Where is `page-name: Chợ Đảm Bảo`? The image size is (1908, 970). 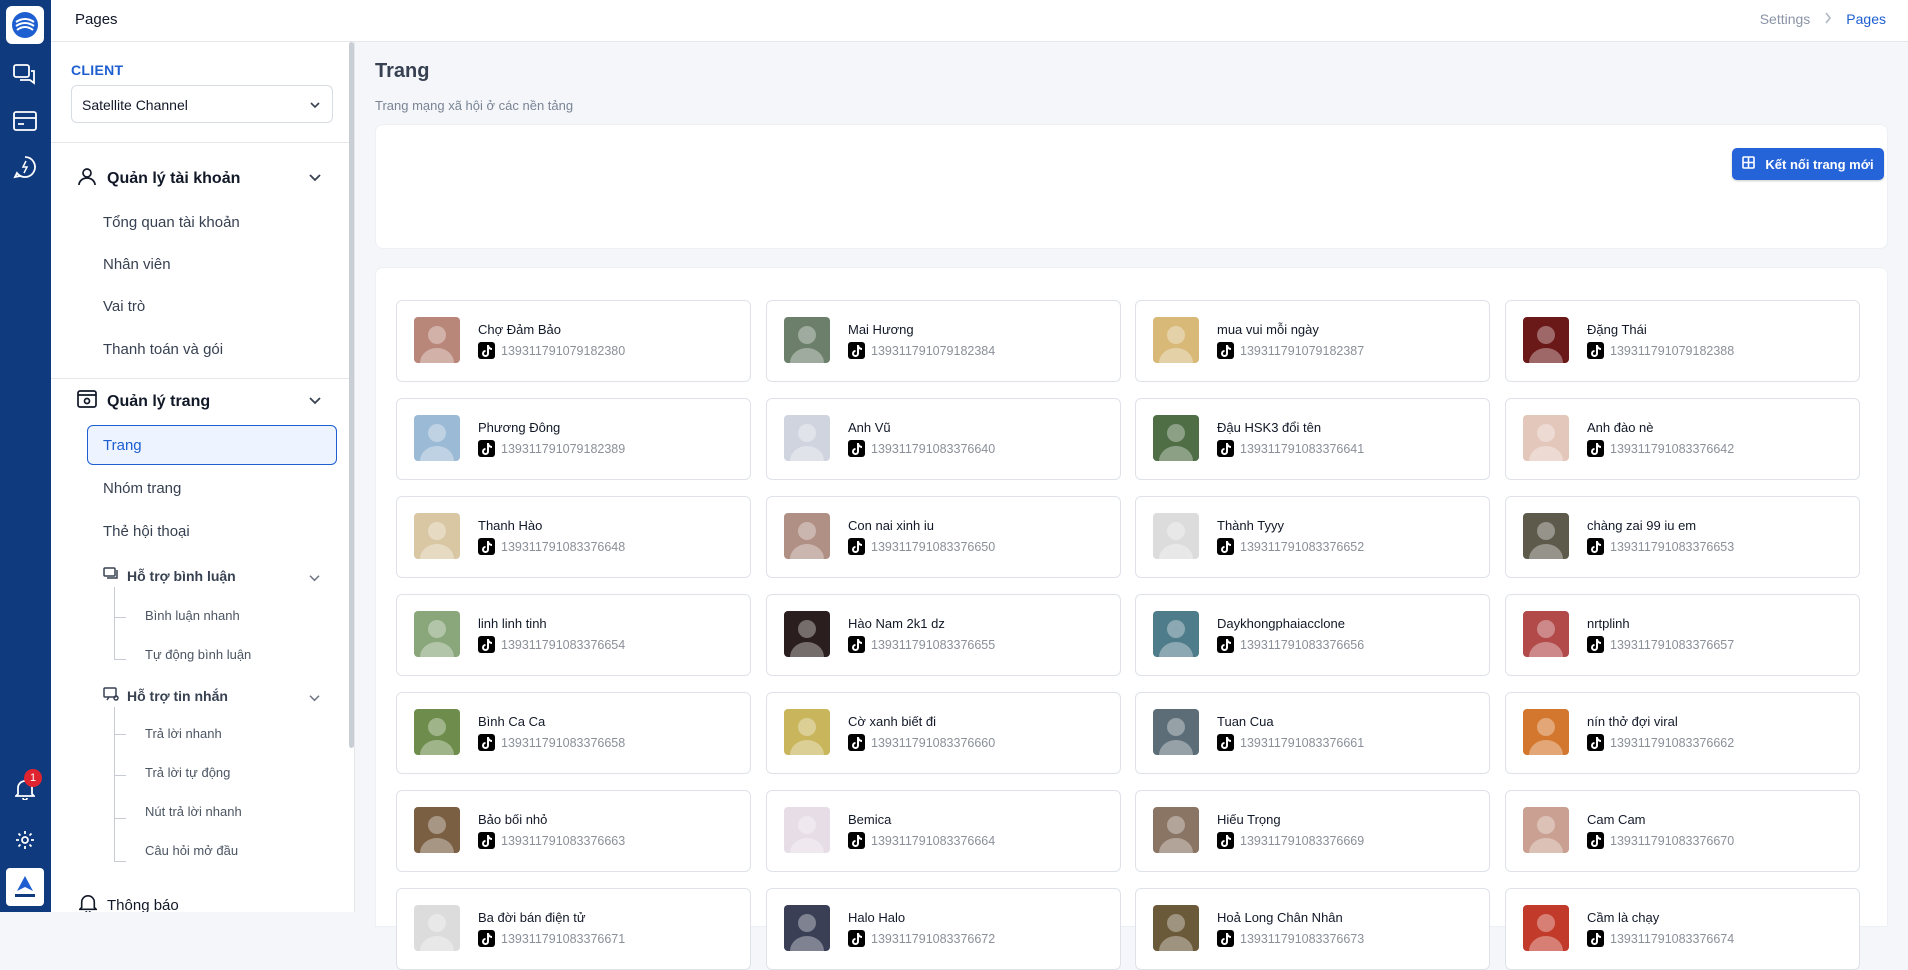
page-name: Chợ Đảm Bảo is located at coordinates (519, 329).